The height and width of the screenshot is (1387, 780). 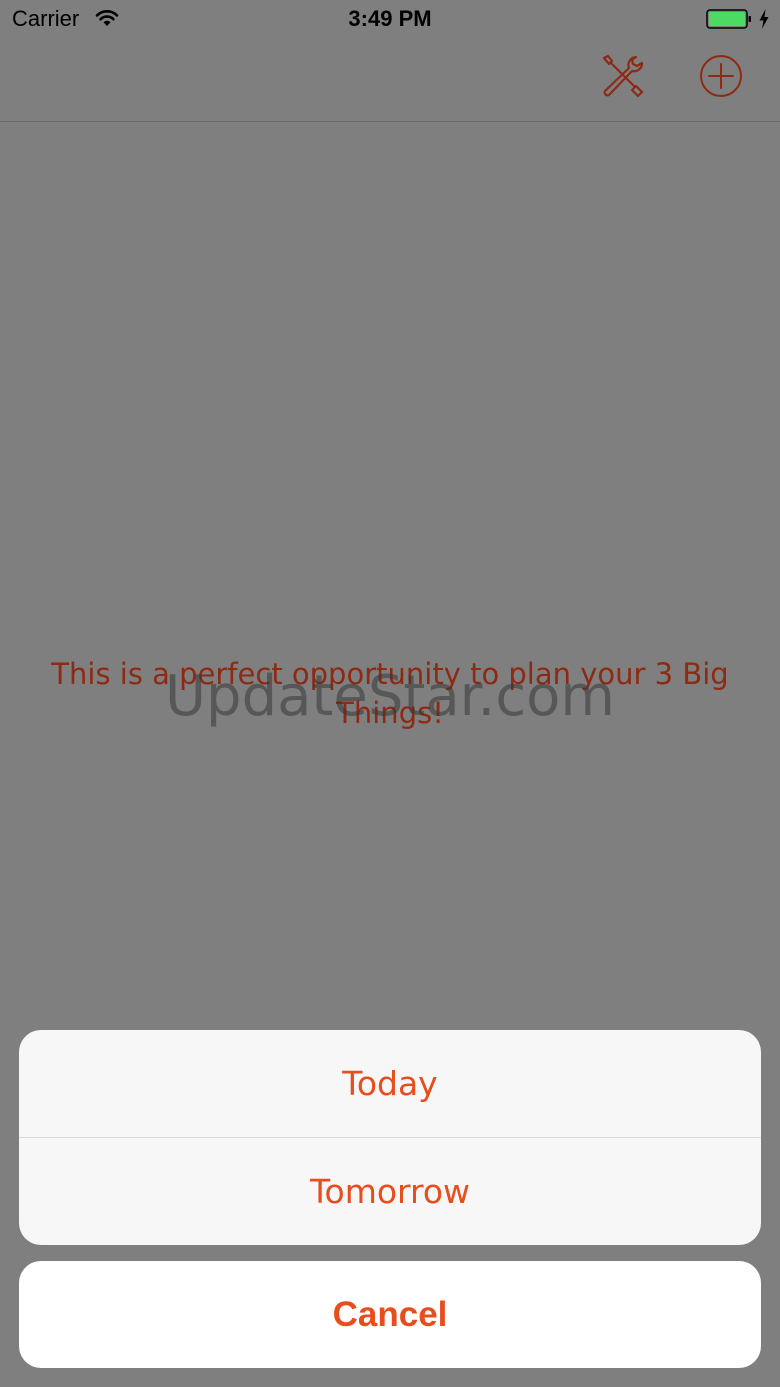 I want to click on cancel-button: Cancel, so click(x=390, y=1314).